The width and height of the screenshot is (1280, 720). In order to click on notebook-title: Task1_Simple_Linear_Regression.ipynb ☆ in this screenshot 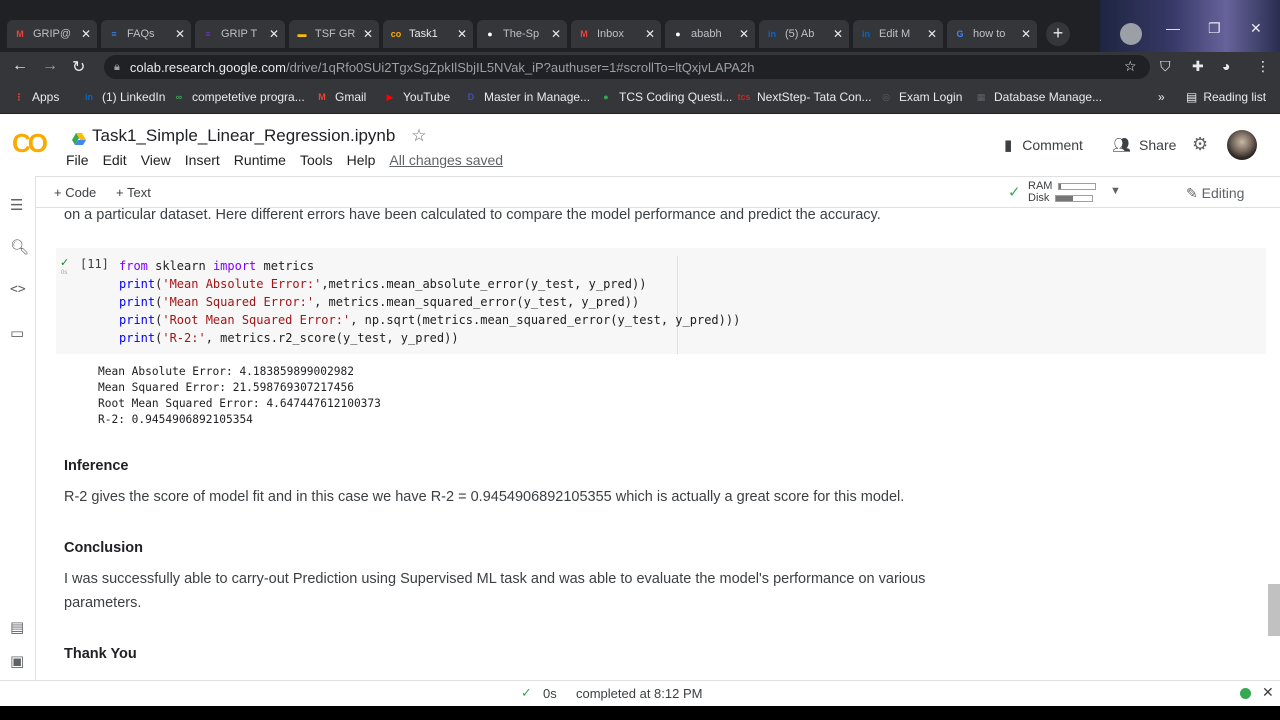, I will do `click(249, 136)`.